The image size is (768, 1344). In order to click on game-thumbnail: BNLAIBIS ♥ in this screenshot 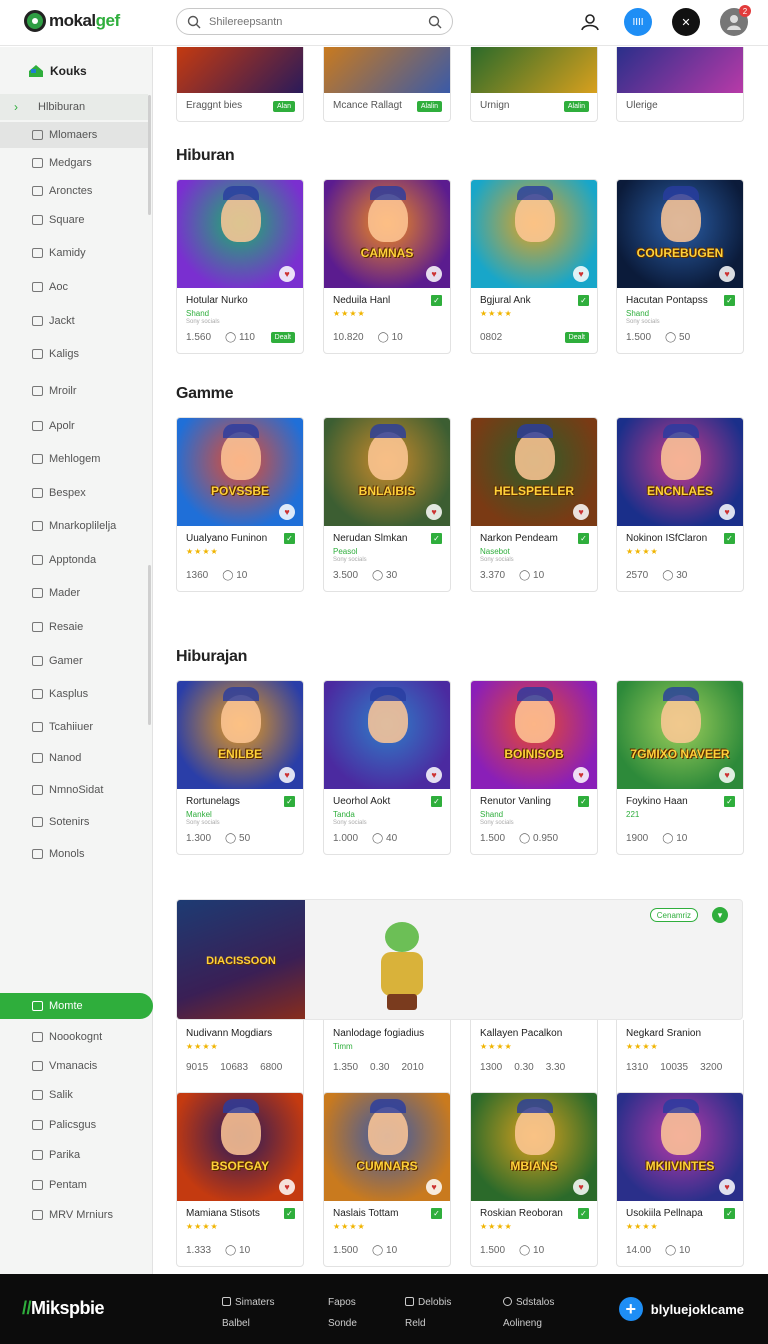, I will do `click(387, 472)`.